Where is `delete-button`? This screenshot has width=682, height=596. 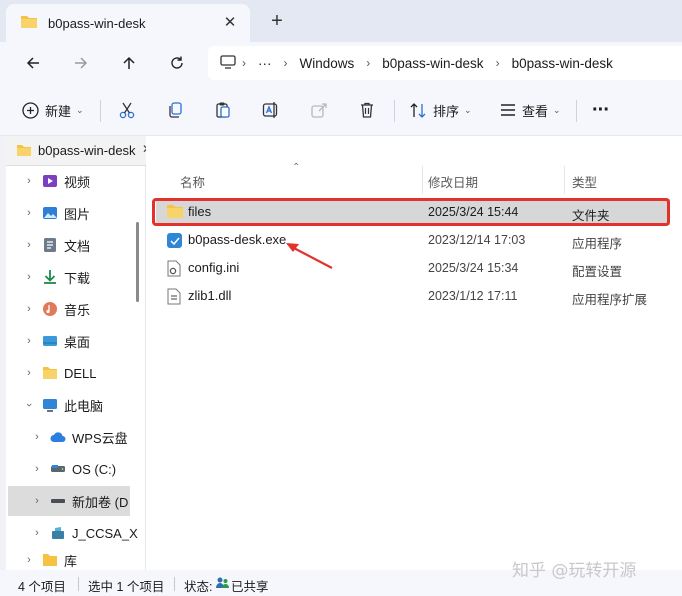 delete-button is located at coordinates (367, 110).